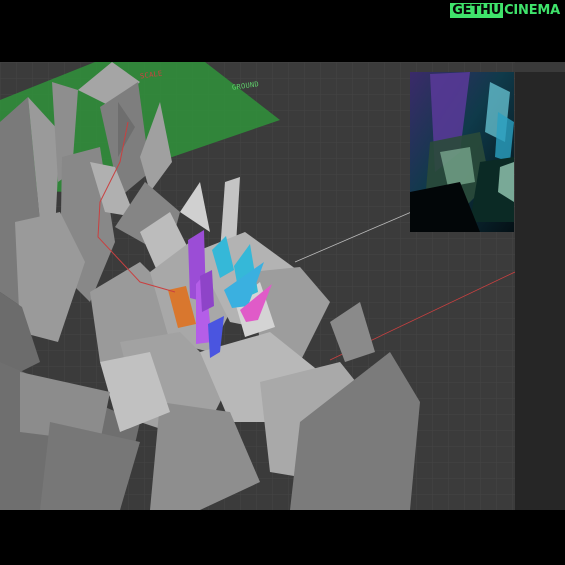  What do you see at coordinates (462, 152) in the screenshot?
I see `reference-image` at bounding box center [462, 152].